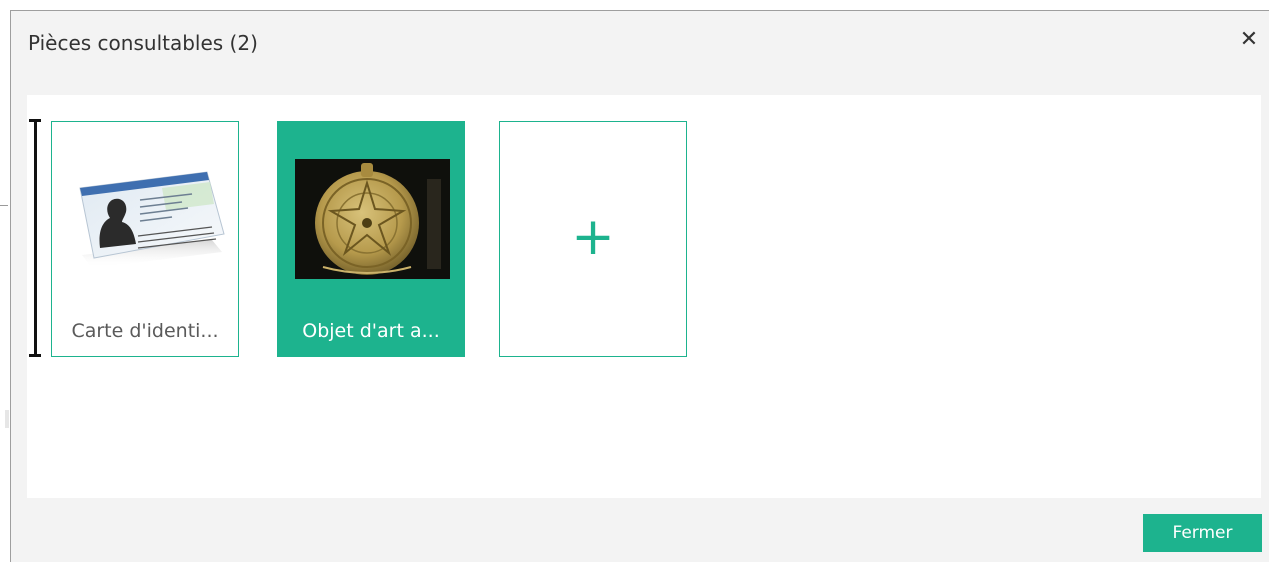 This screenshot has height=562, width=1269. Describe the element at coordinates (1249, 39) in the screenshot. I see `close-icon: ✕` at that location.